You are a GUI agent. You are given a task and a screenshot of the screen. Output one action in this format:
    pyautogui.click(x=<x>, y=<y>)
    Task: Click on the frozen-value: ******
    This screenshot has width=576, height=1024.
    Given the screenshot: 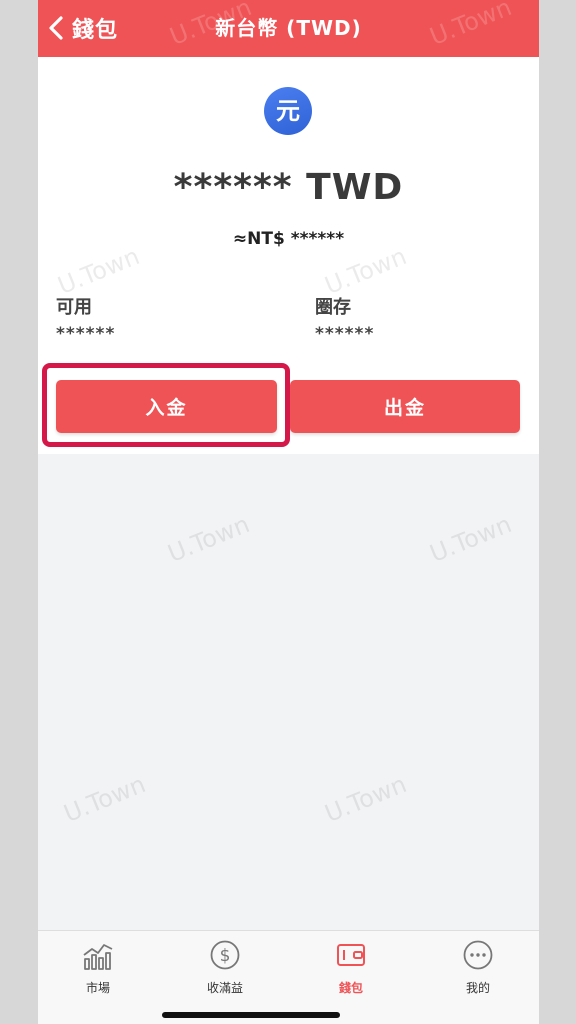 What is the action you would take?
    pyautogui.click(x=345, y=334)
    